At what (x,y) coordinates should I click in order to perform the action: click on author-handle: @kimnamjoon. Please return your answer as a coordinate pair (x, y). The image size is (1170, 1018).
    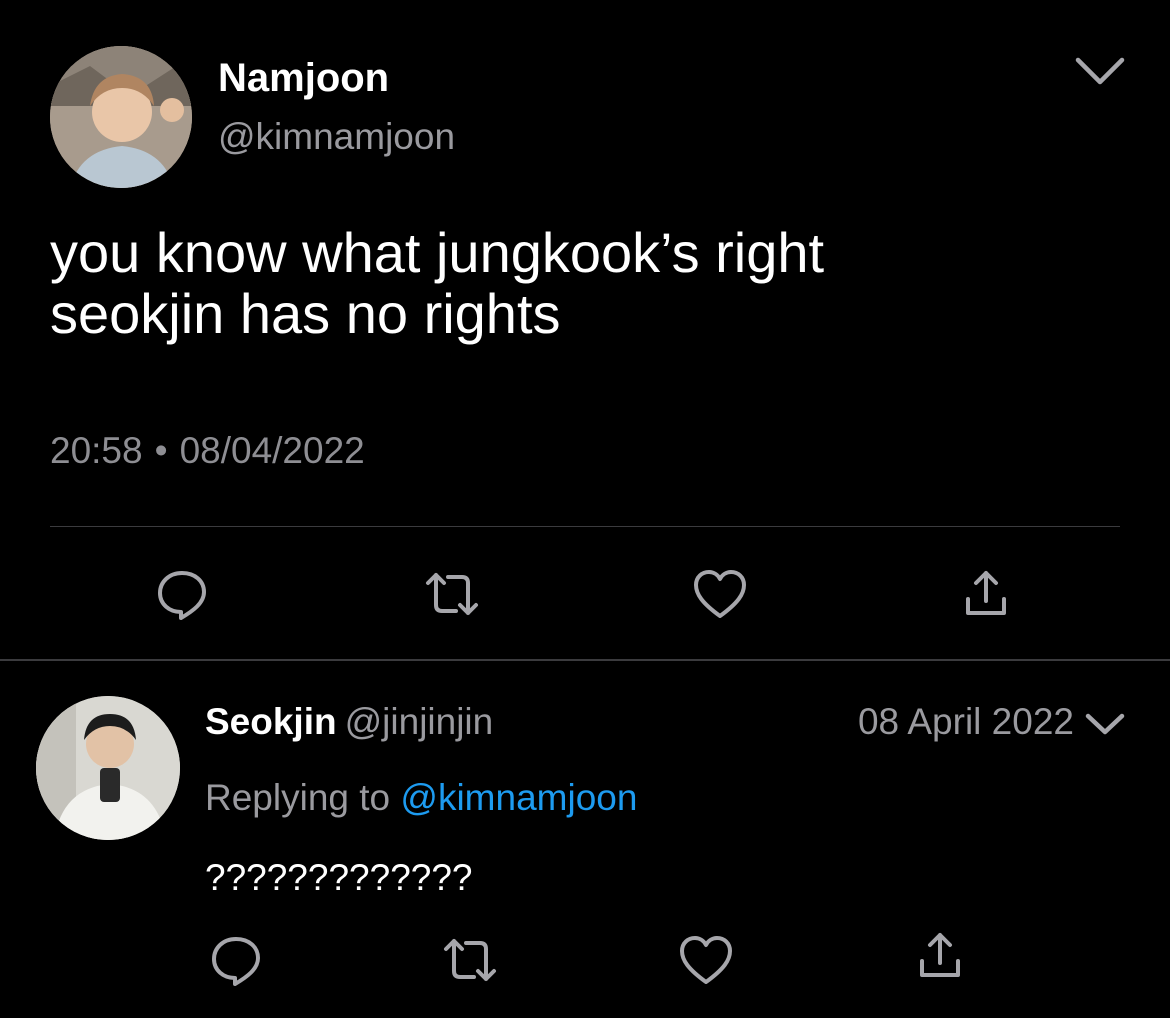
    Looking at the image, I should click on (336, 137).